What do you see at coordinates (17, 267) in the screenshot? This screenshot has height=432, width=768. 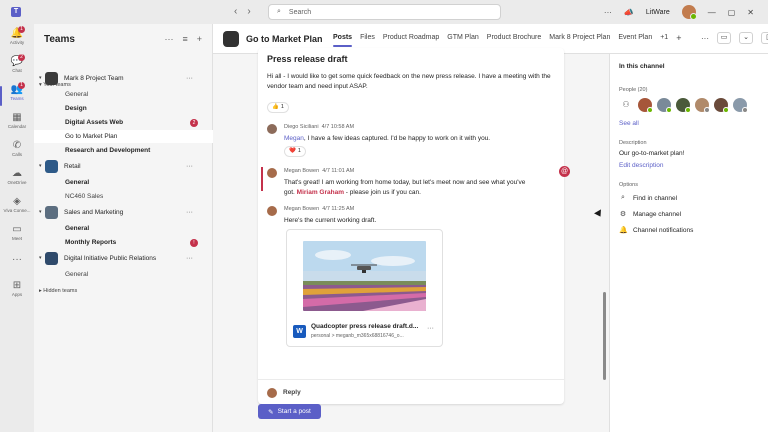 I see `rail-more: ···` at bounding box center [17, 267].